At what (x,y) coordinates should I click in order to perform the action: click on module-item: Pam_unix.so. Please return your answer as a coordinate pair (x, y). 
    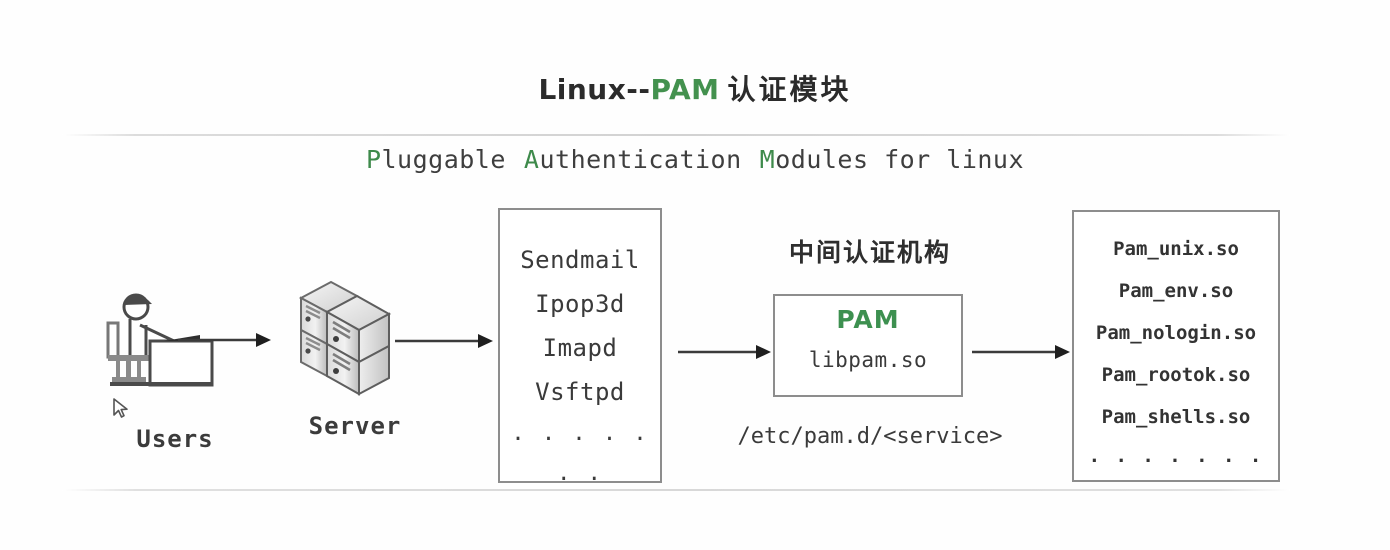
    Looking at the image, I should click on (1176, 249).